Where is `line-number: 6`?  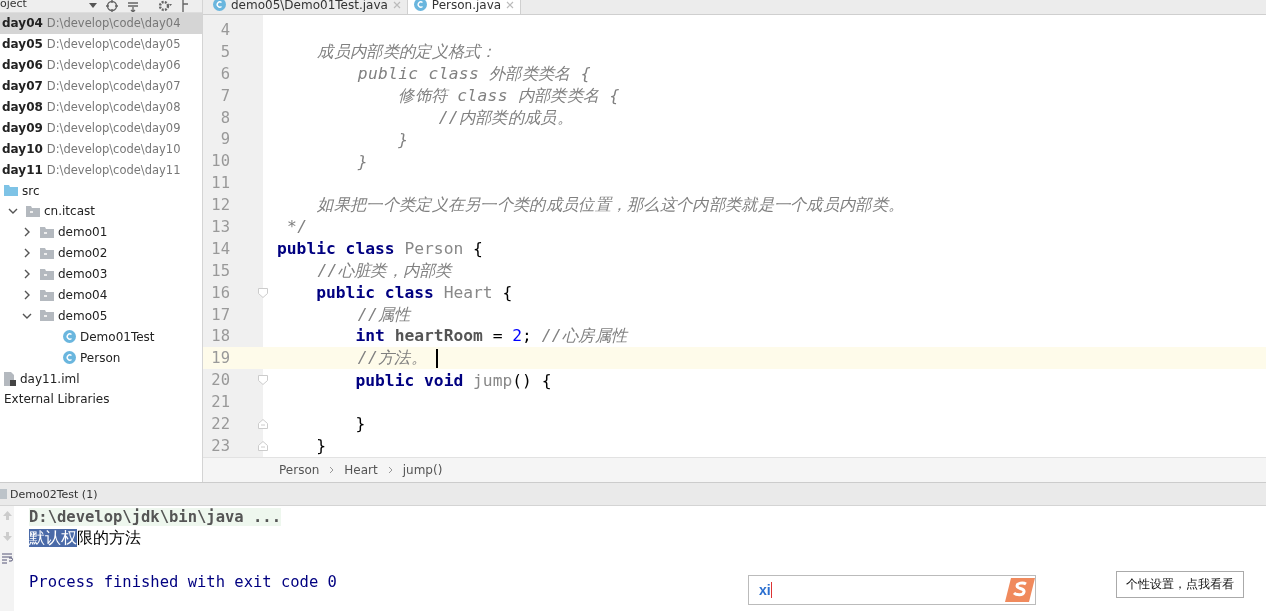
line-number: 6 is located at coordinates (224, 73).